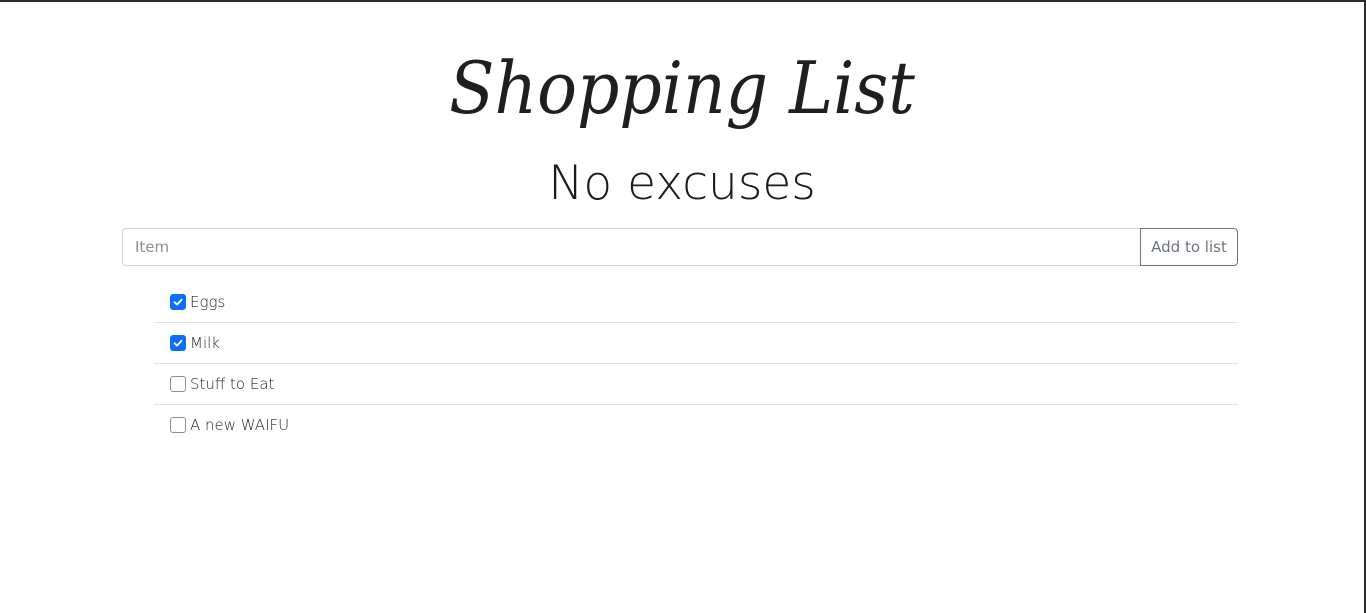 The height and width of the screenshot is (613, 1366). Describe the element at coordinates (240, 425) in the screenshot. I see `item-label: A new WAIFU` at that location.